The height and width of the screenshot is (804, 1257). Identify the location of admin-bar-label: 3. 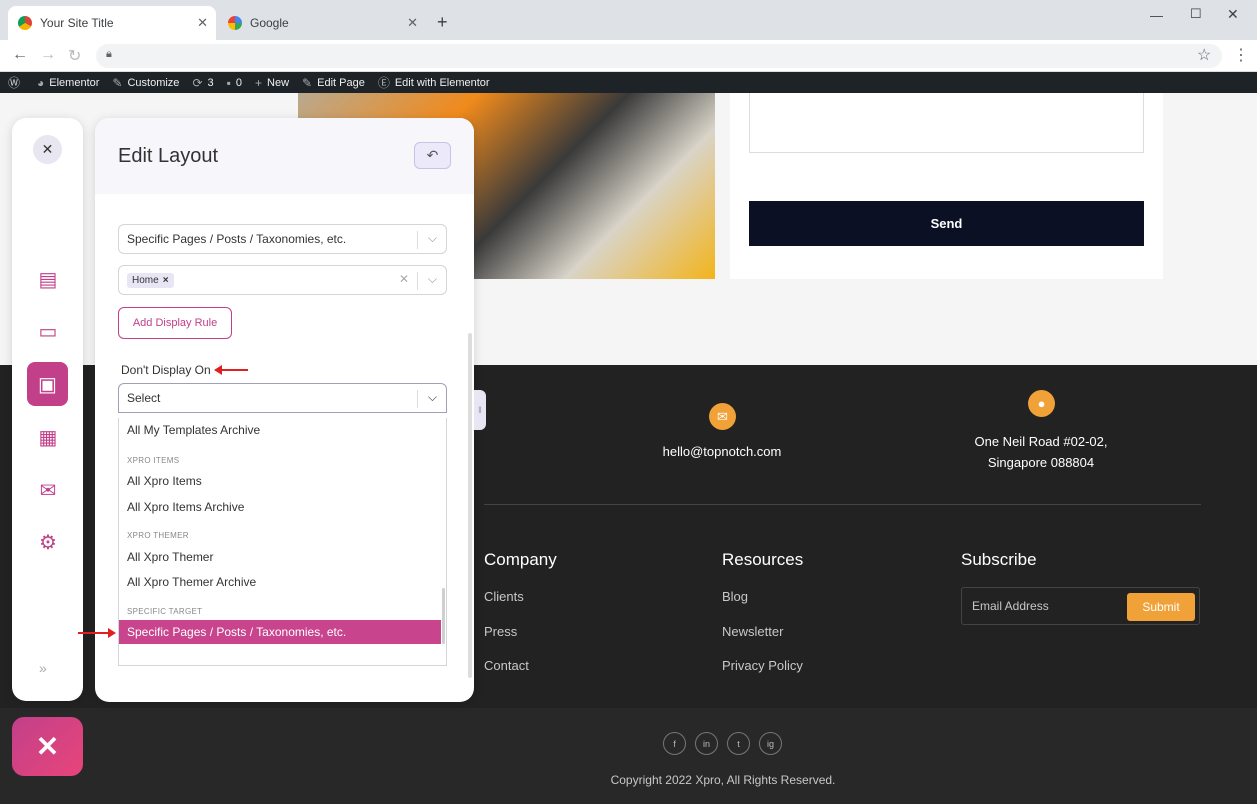
(210, 82).